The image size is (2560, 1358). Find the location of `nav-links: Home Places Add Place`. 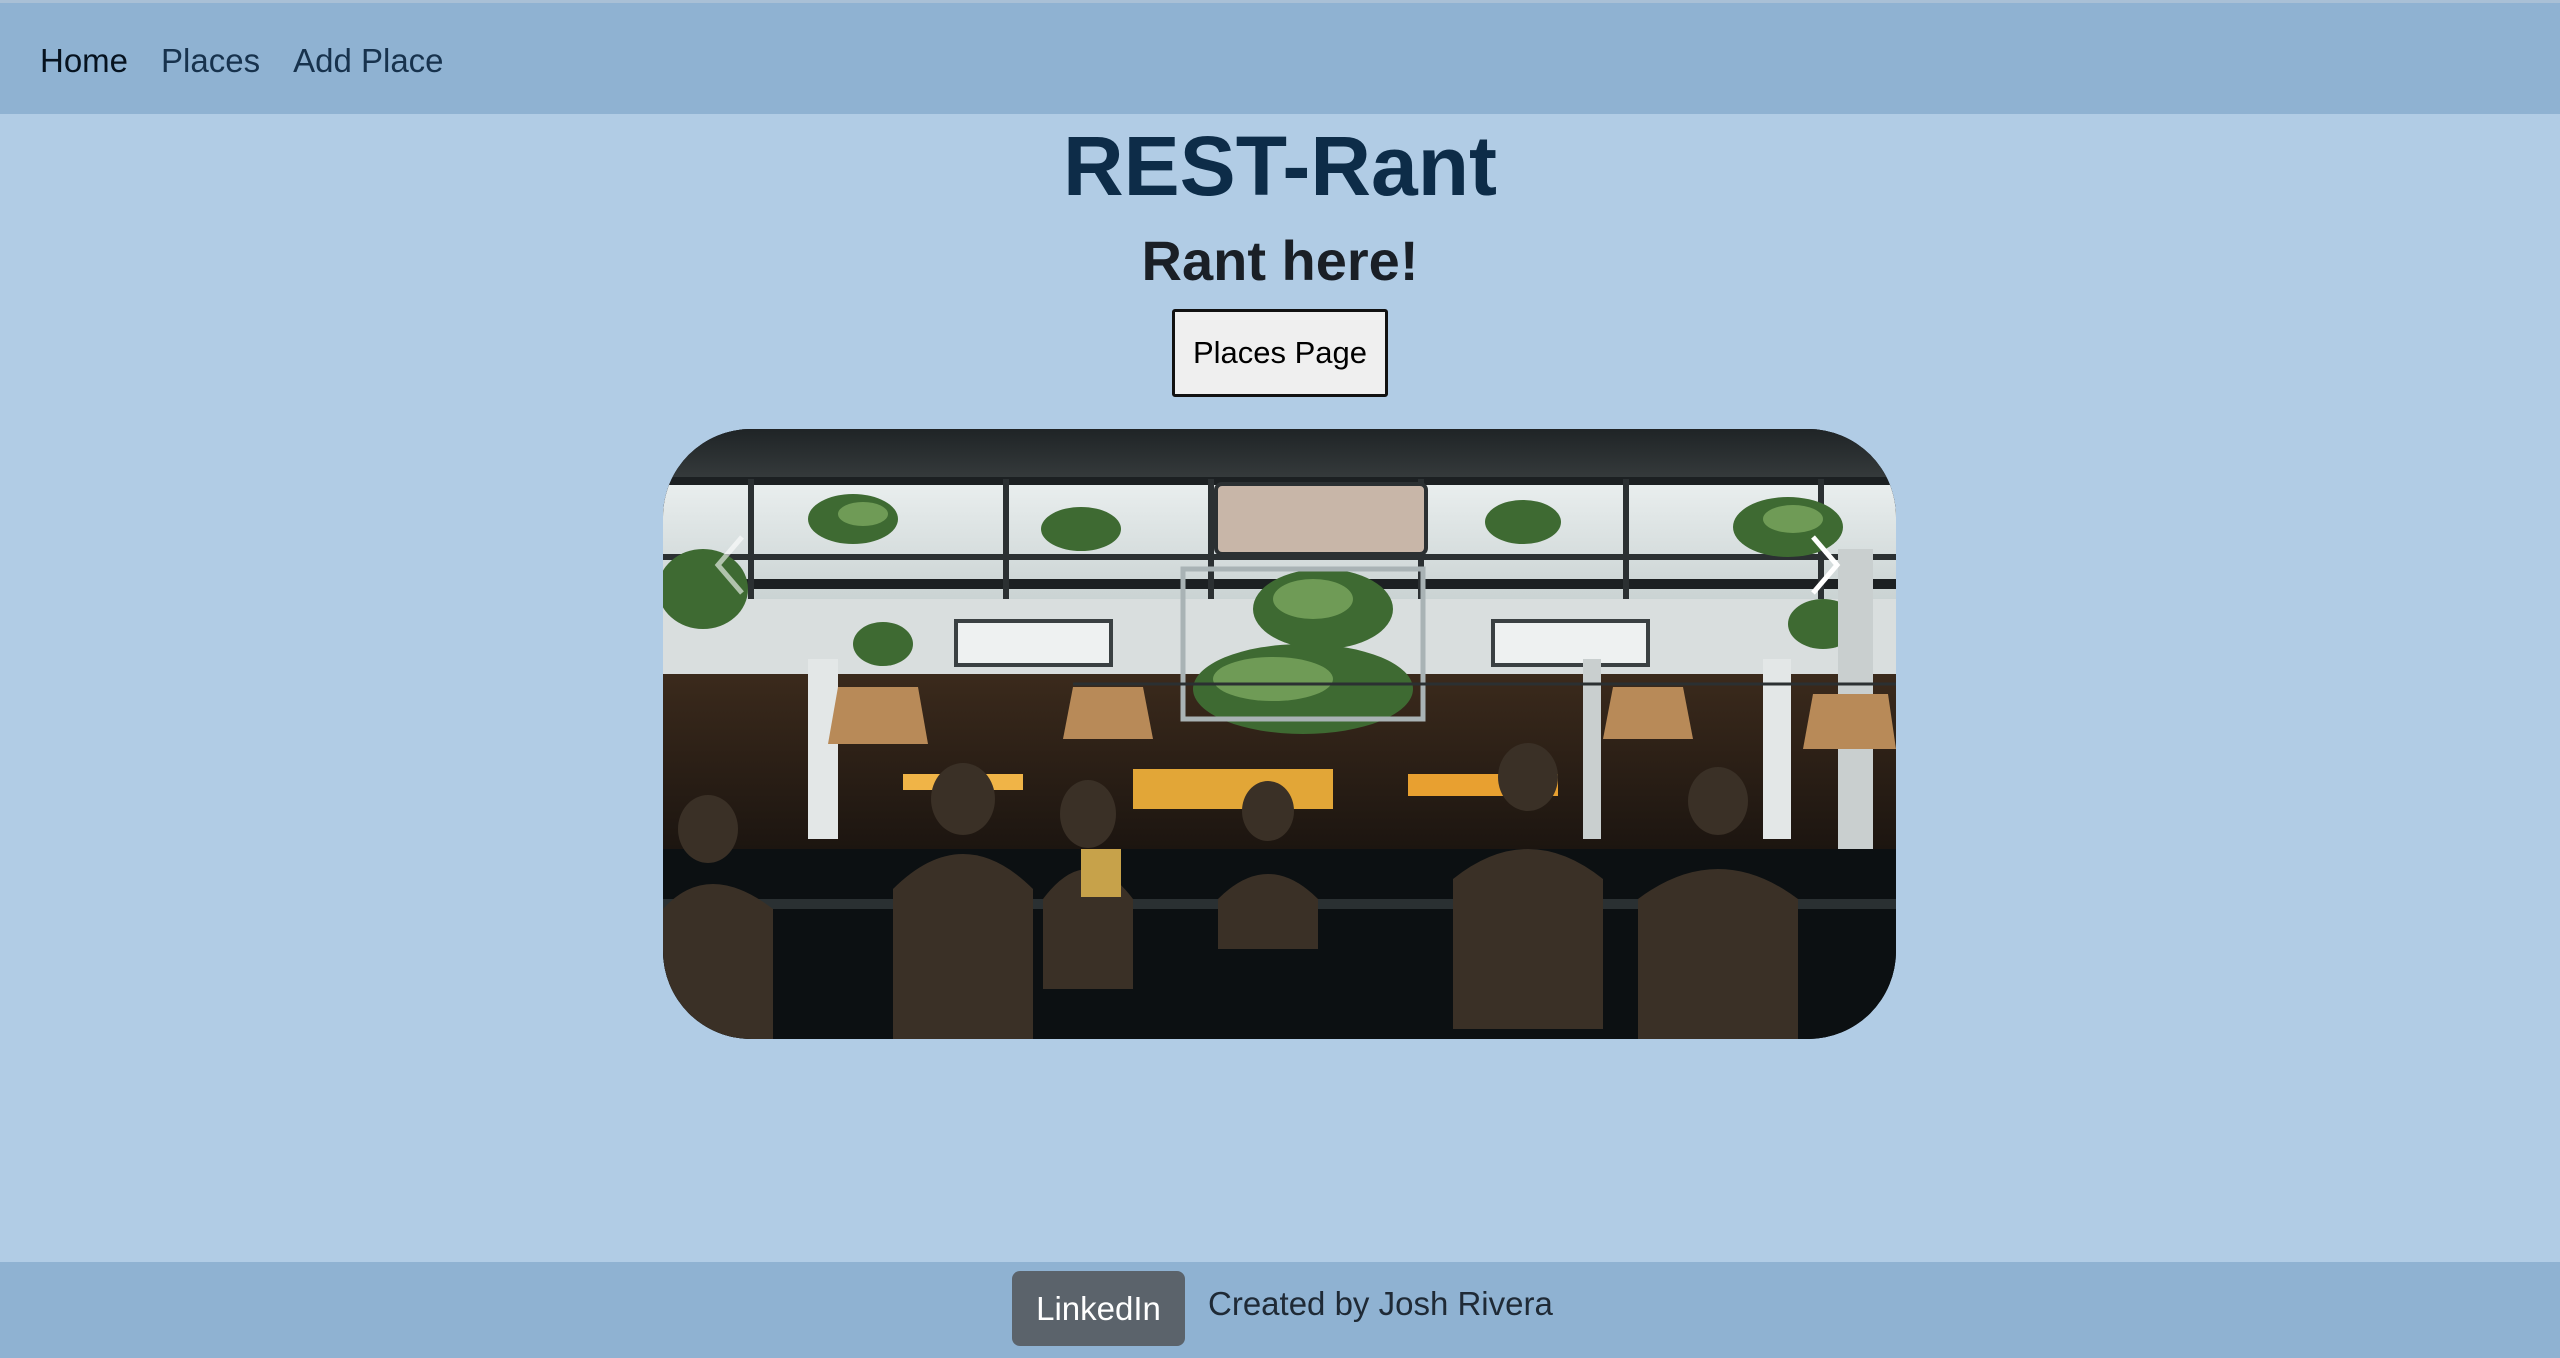

nav-links: Home Places Add Place is located at coordinates (258, 61).